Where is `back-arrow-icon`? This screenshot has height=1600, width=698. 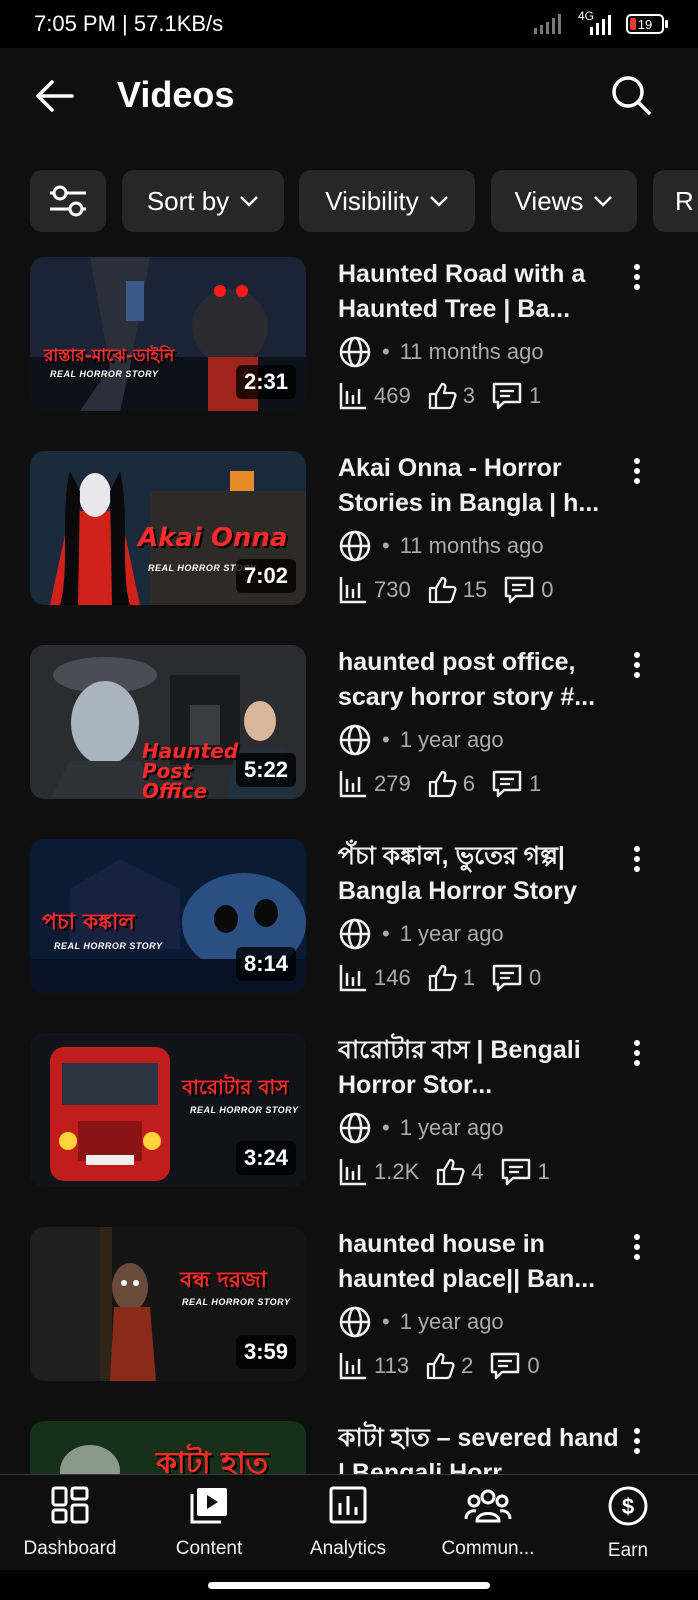
back-arrow-icon is located at coordinates (55, 96).